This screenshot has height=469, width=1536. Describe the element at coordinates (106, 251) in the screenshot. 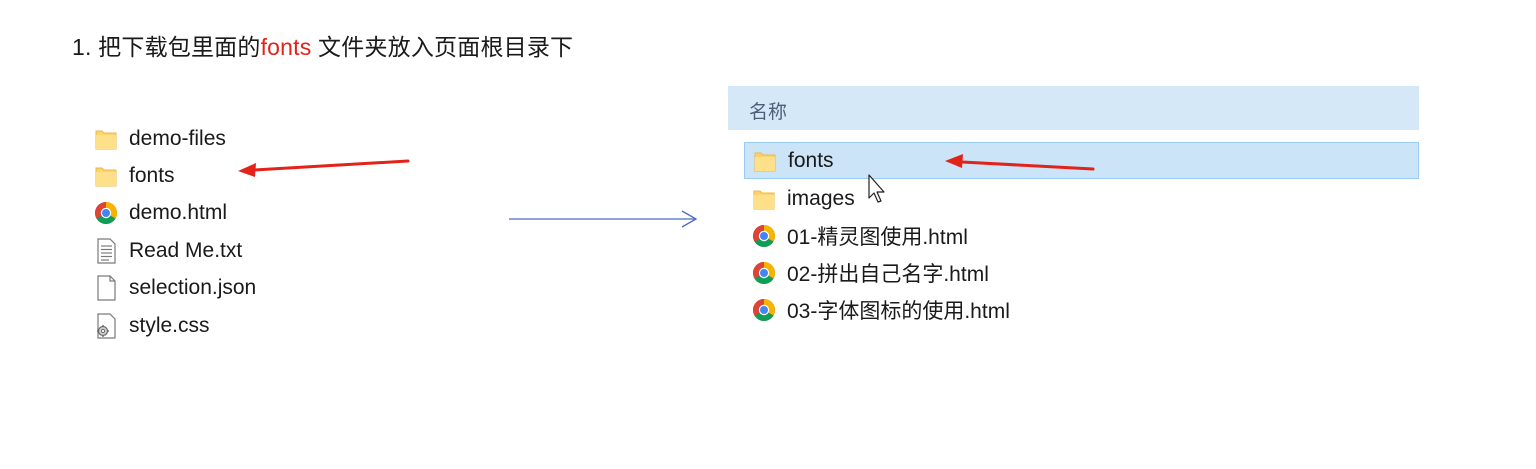

I see `text-file-icon` at that location.